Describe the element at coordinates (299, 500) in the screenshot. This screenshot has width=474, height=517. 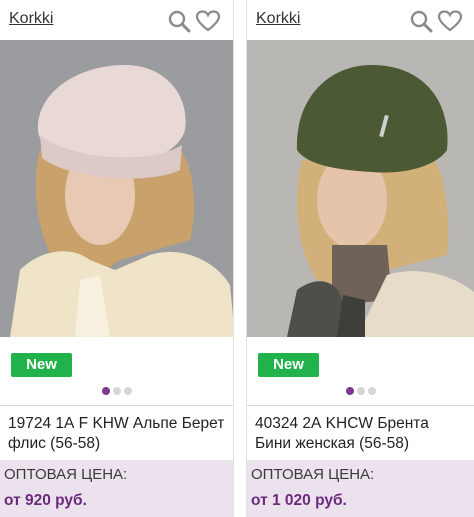
I see `price-value: от 1 020 руб.` at that location.